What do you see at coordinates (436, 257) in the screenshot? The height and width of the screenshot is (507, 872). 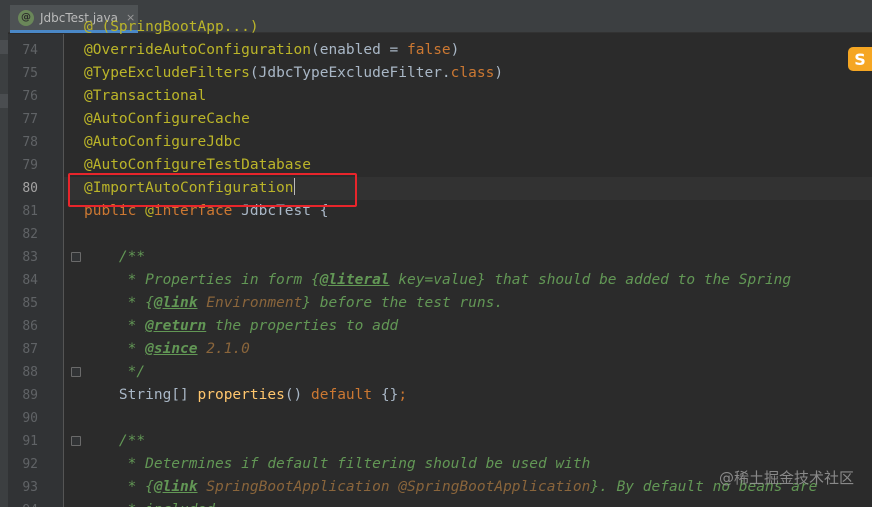 I see `code-line: 83 /**` at bounding box center [436, 257].